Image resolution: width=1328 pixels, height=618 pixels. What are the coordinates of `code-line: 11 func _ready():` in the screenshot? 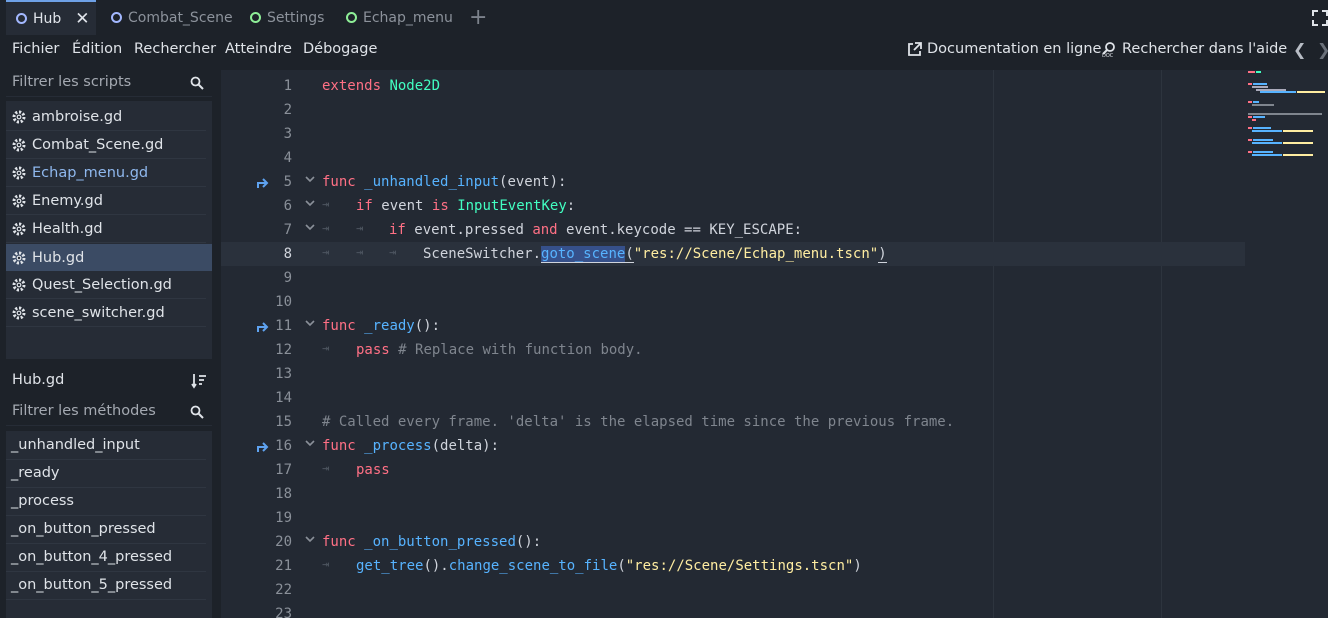 It's located at (733, 326).